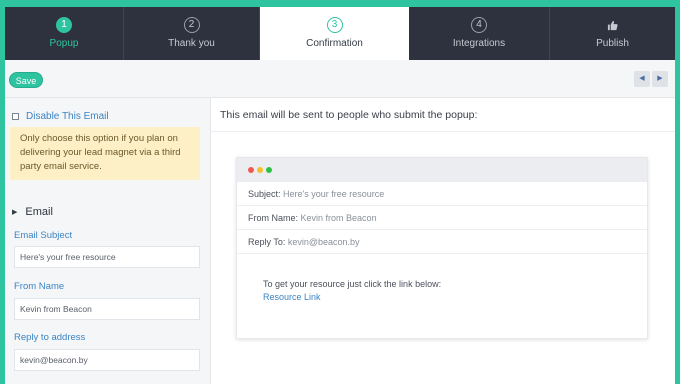 This screenshot has height=384, width=680. What do you see at coordinates (191, 43) in the screenshot?
I see `tab-label: Thank you` at bounding box center [191, 43].